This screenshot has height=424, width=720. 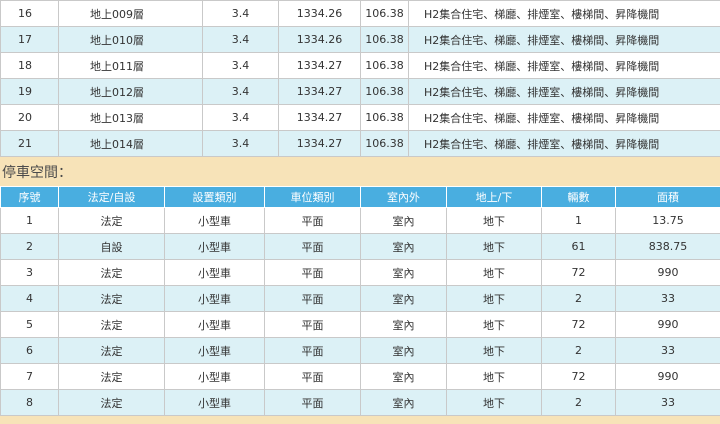 I want to click on parking-row: 8 法定 小型車 平面 室內 地下 2 33, so click(x=360, y=402).